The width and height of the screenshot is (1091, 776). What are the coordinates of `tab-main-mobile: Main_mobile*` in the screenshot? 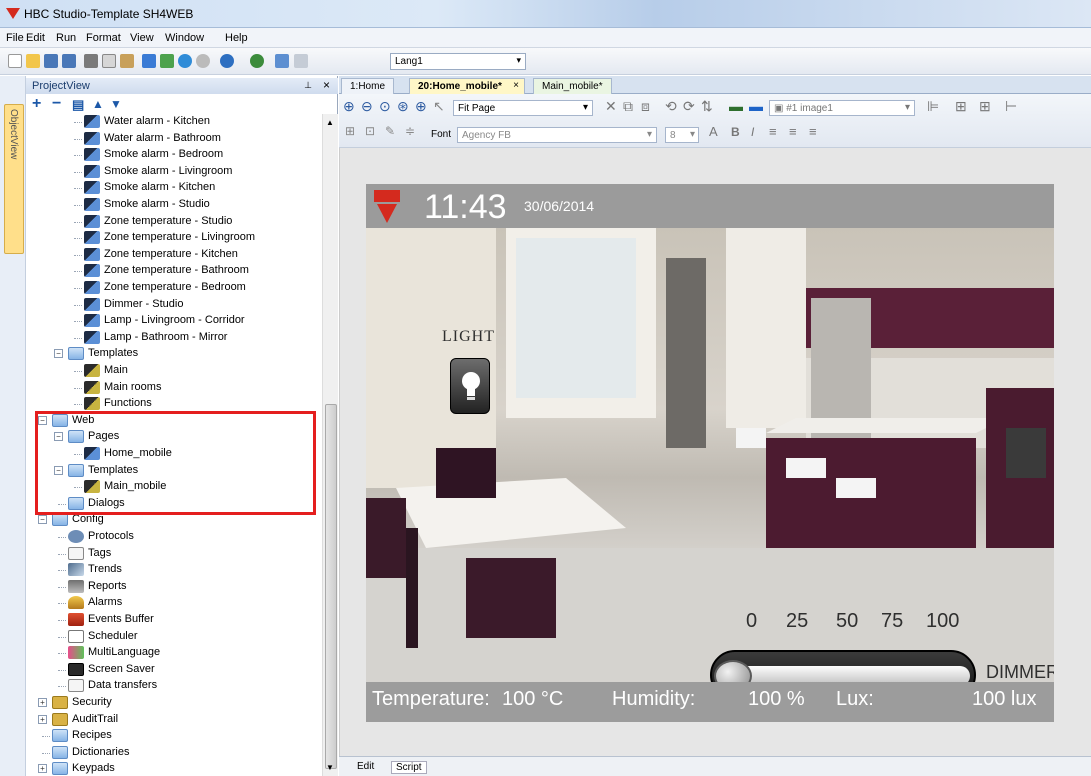 It's located at (572, 86).